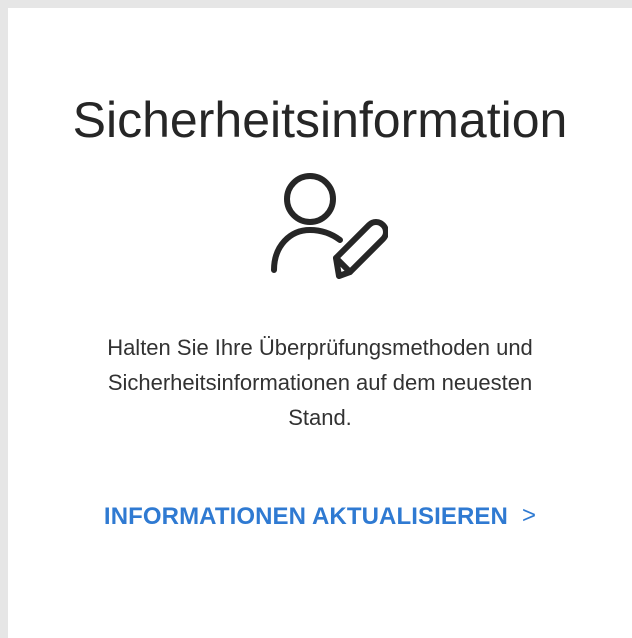 Image resolution: width=632 pixels, height=638 pixels. I want to click on chevron-right-icon: >, so click(529, 515).